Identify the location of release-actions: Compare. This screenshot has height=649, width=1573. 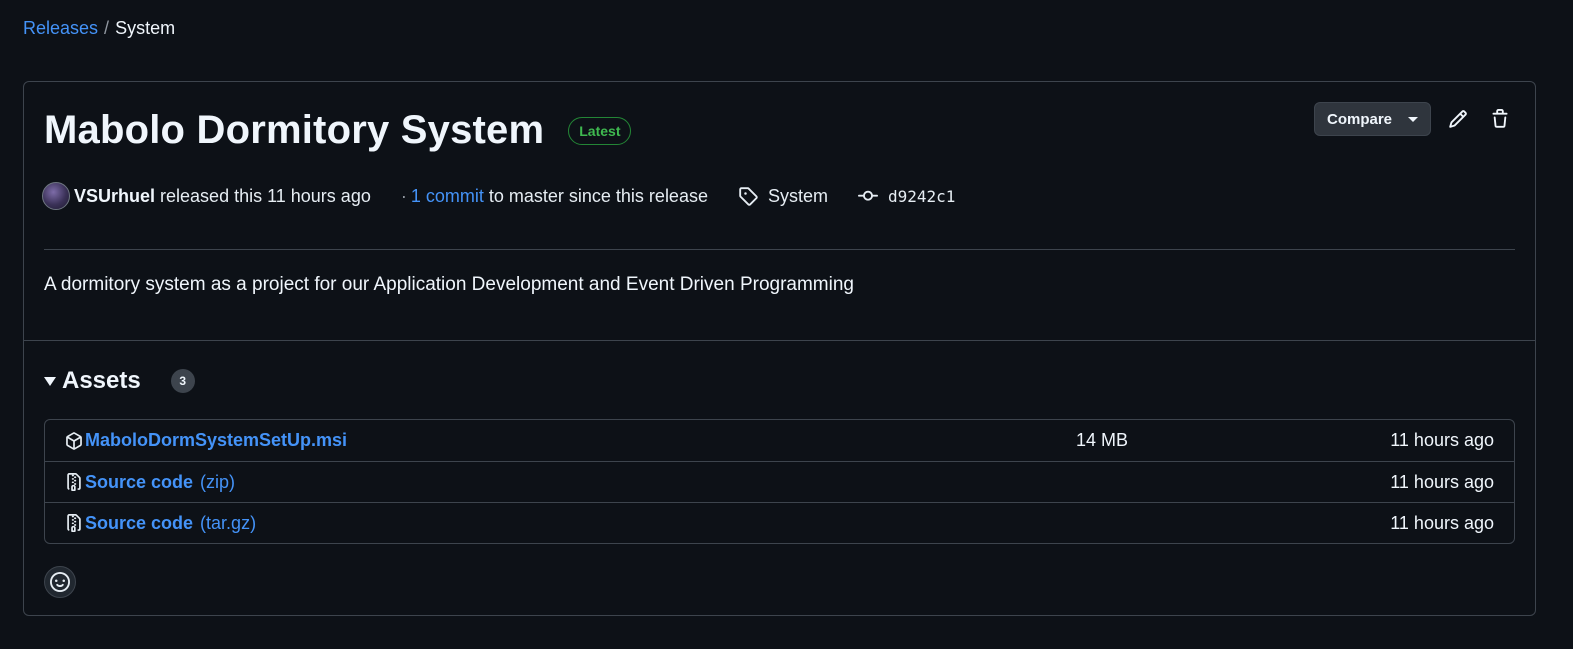
(1414, 119).